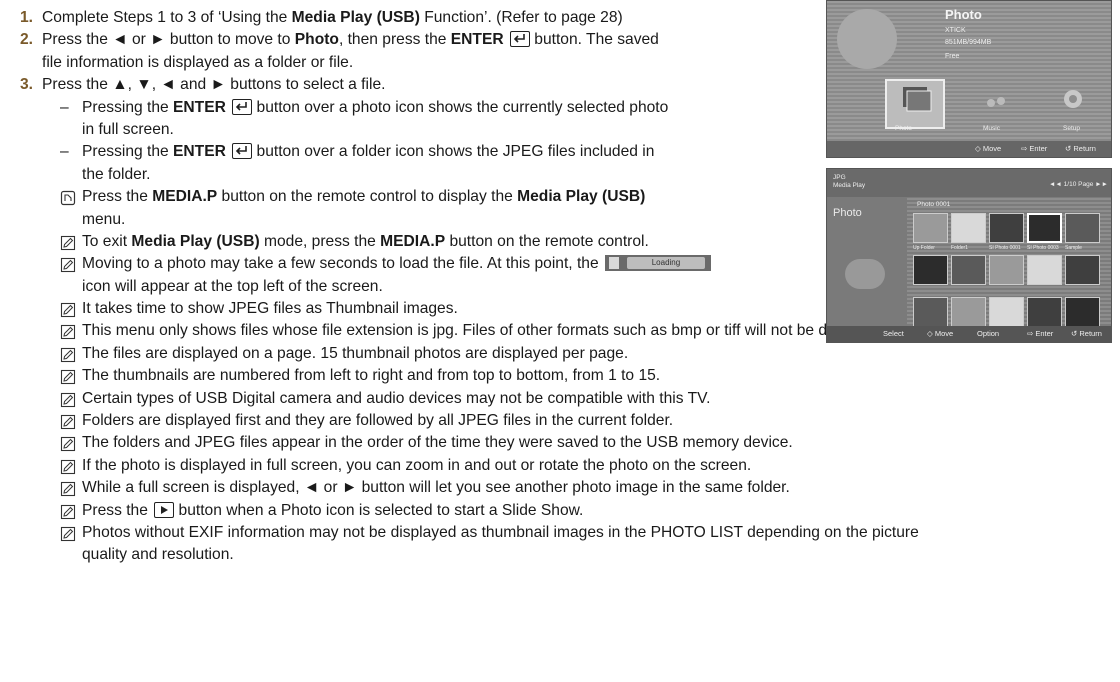 The width and height of the screenshot is (1120, 682). I want to click on remote-note-icon, so click(68, 198).